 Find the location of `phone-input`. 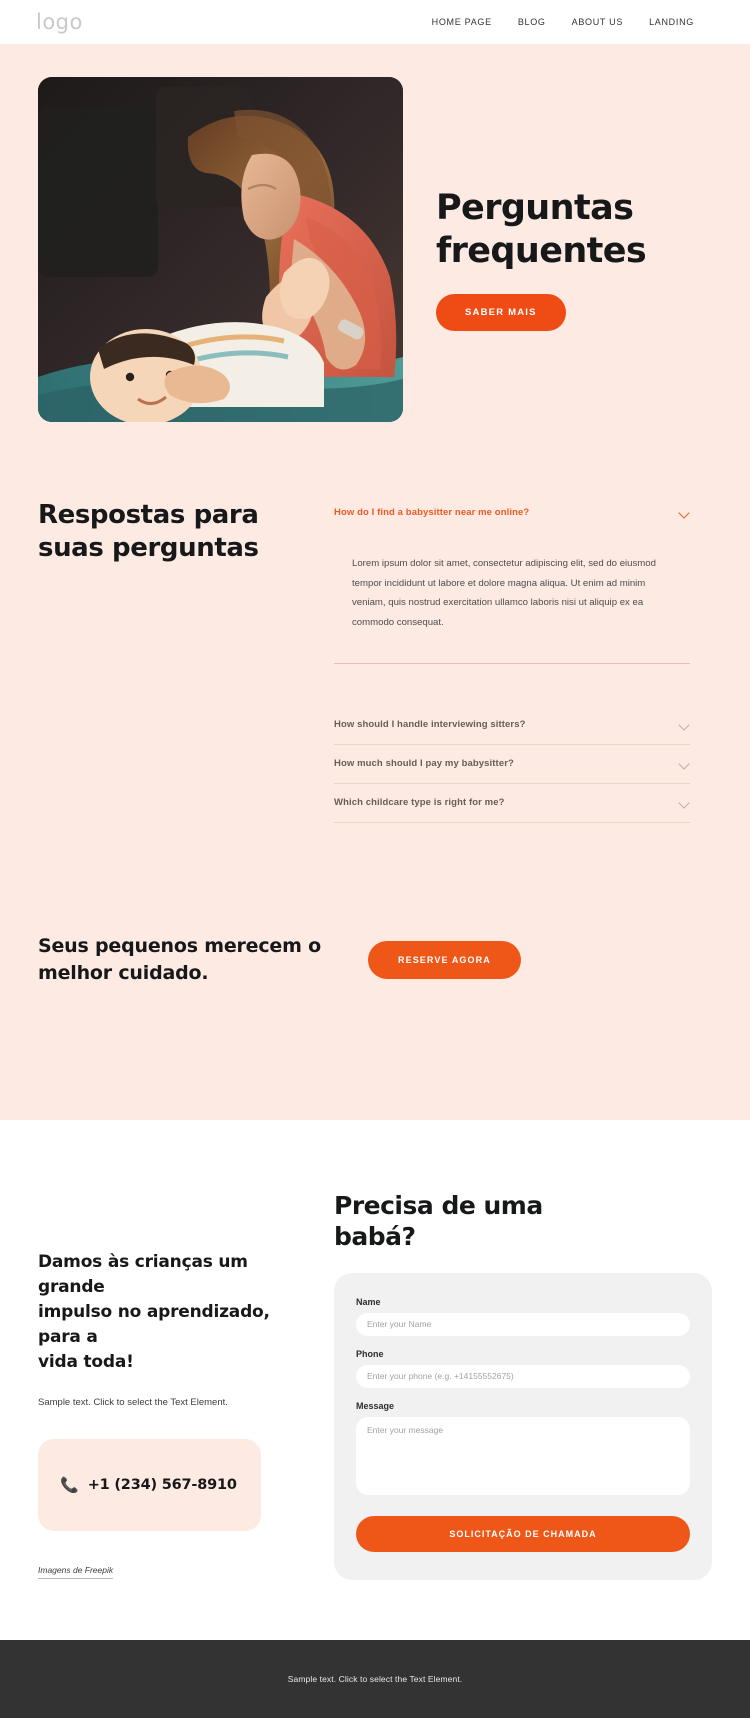

phone-input is located at coordinates (523, 1376).